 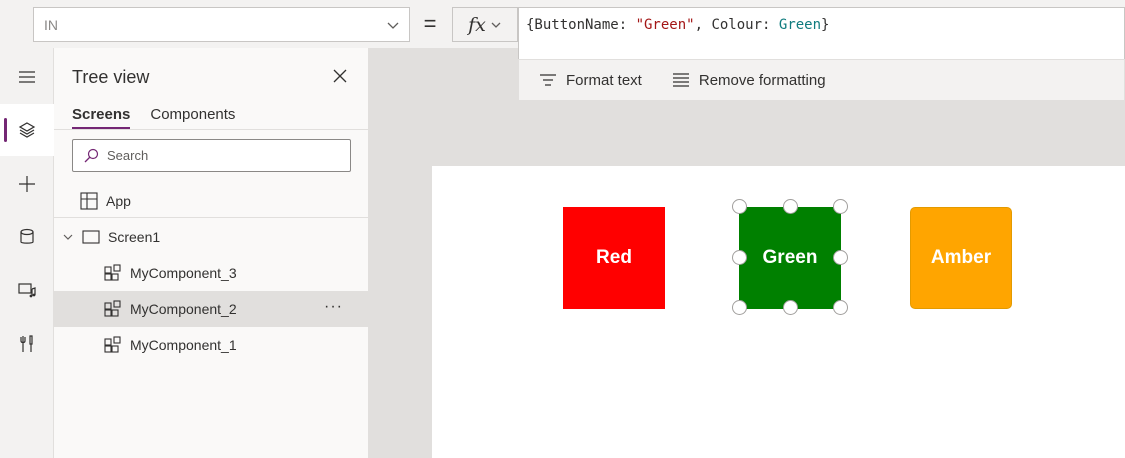 What do you see at coordinates (118, 201) in the screenshot?
I see `tree-item-label: App` at bounding box center [118, 201].